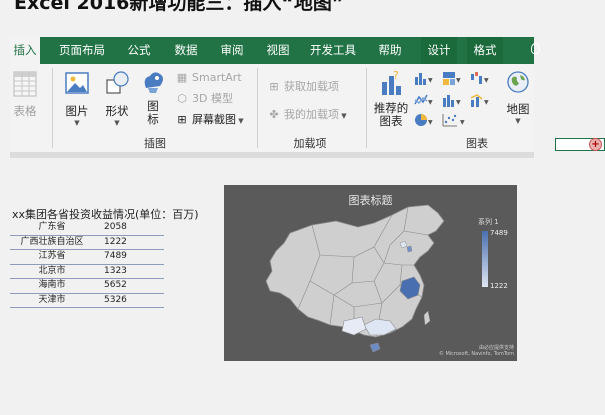  I want to click on cube-icon: ⬡, so click(182, 98).